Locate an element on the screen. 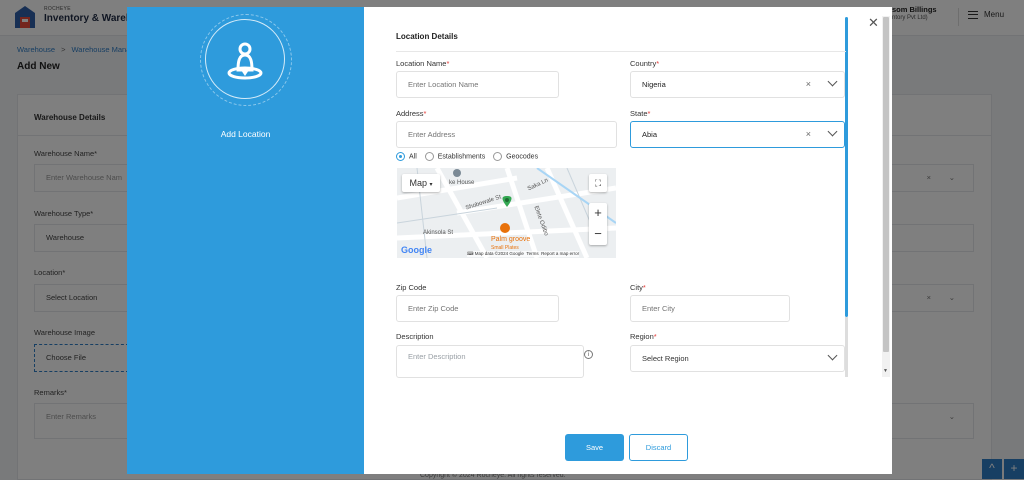 Image resolution: width=1024 pixels, height=480 pixels. region-select: Select Region is located at coordinates (737, 358).